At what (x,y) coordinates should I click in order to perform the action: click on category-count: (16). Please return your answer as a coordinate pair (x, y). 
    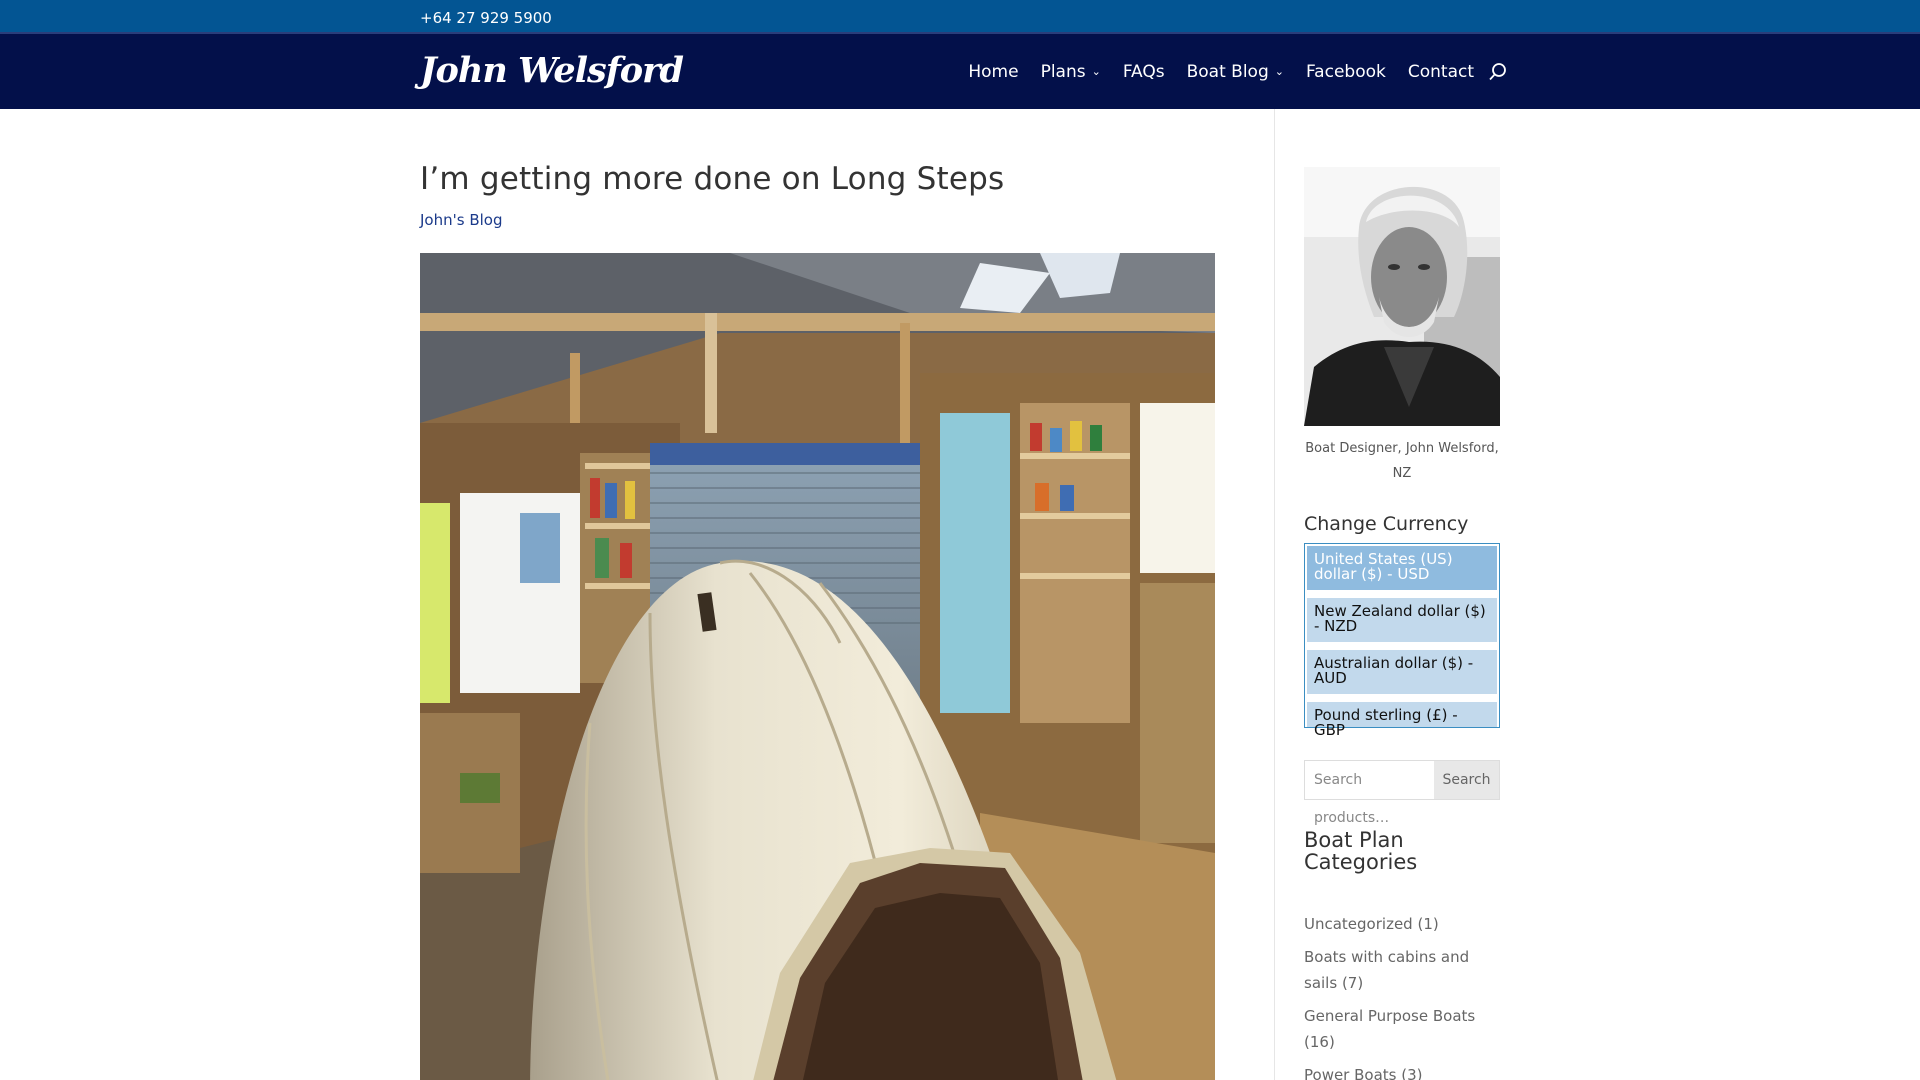
    Looking at the image, I should click on (1319, 1042).